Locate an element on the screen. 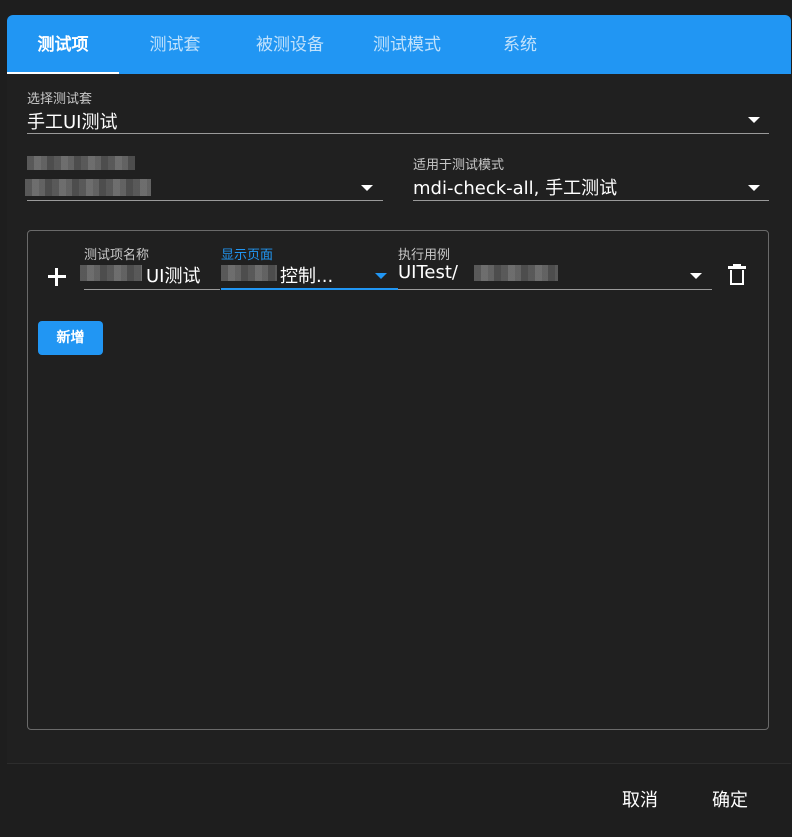 The height and width of the screenshot is (837, 792). test-item-name-value: UI测试 is located at coordinates (173, 276).